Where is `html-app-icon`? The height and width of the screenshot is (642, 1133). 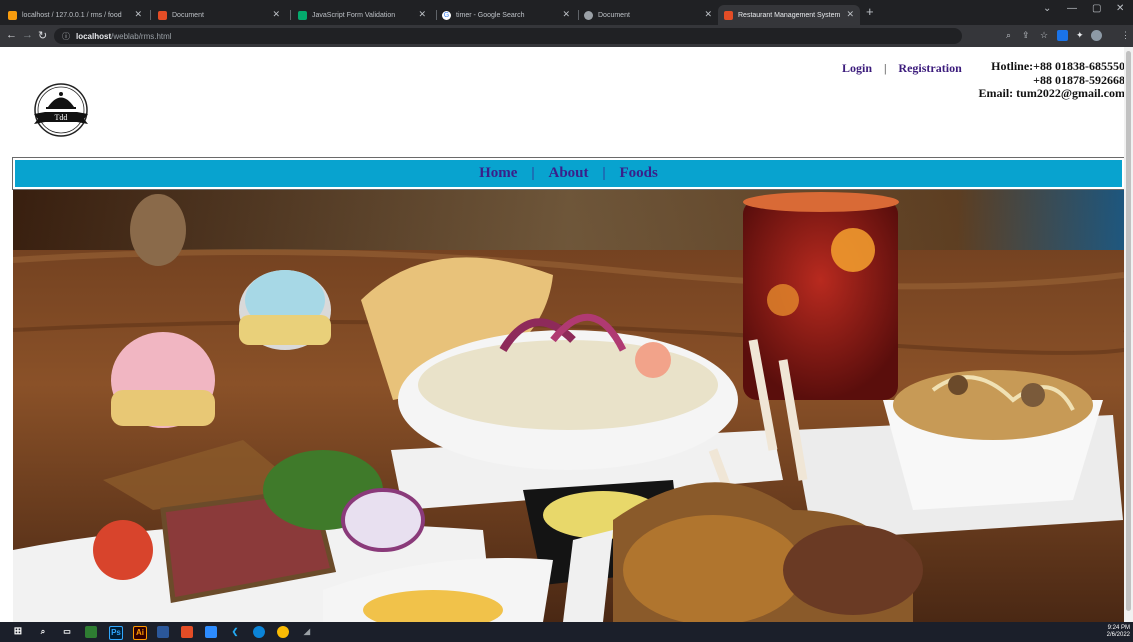
html-app-icon is located at coordinates (187, 632).